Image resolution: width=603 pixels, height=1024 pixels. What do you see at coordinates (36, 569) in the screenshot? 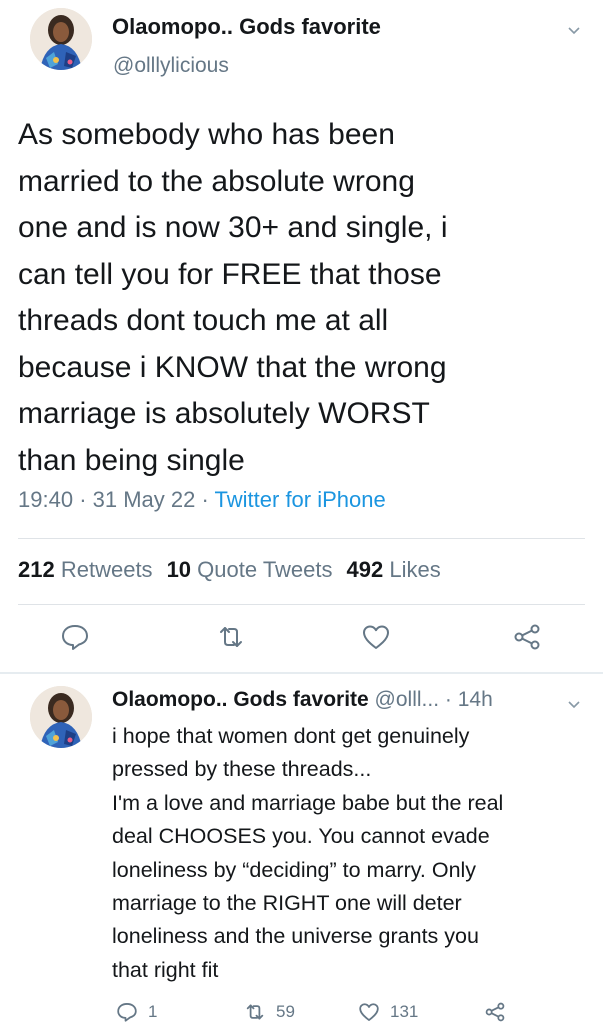
I see `retweets-count: 212` at bounding box center [36, 569].